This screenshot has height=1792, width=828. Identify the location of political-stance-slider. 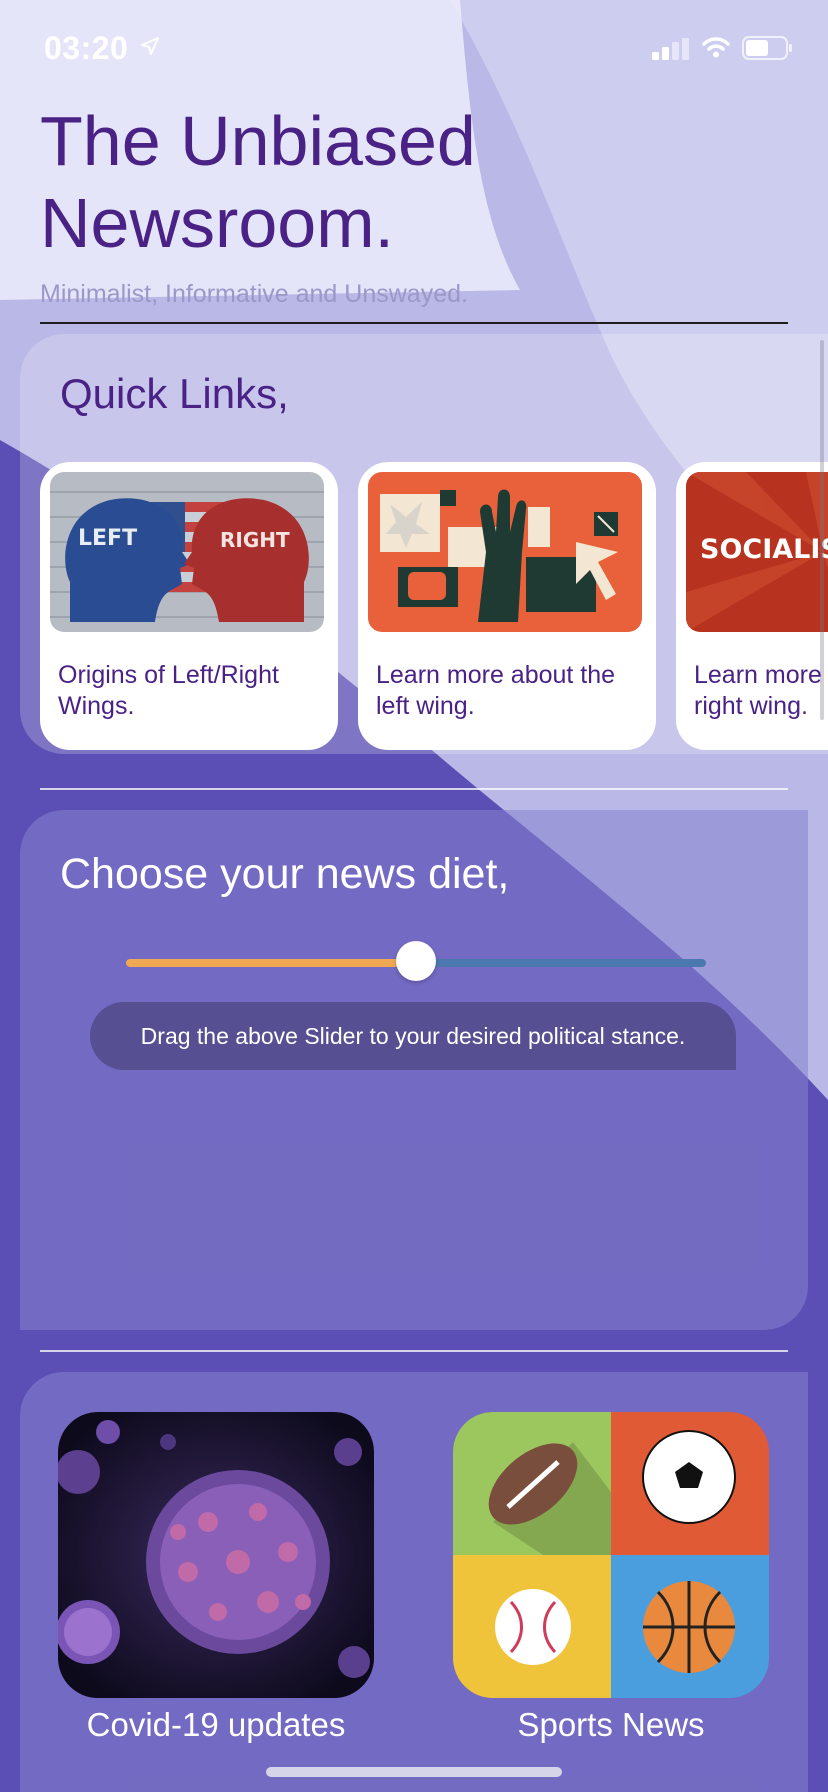
(416, 961).